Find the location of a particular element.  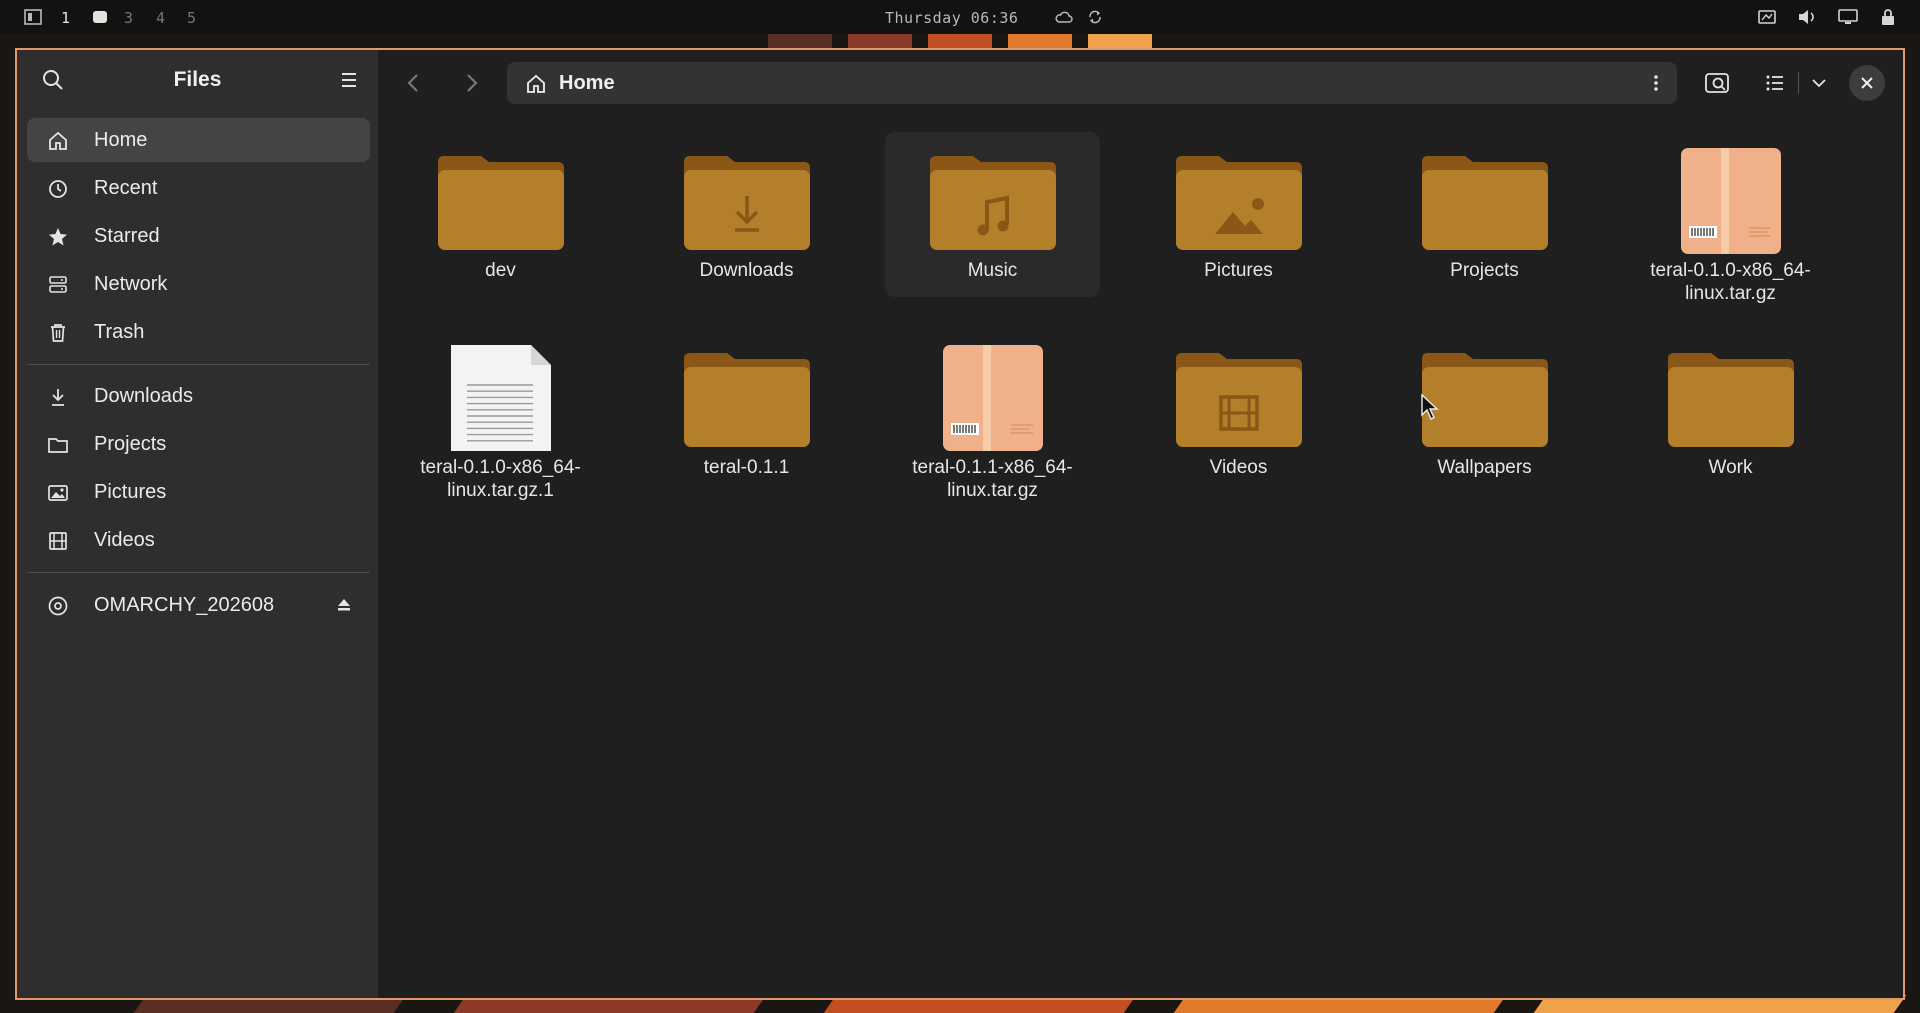

picture-icon is located at coordinates (58, 493).